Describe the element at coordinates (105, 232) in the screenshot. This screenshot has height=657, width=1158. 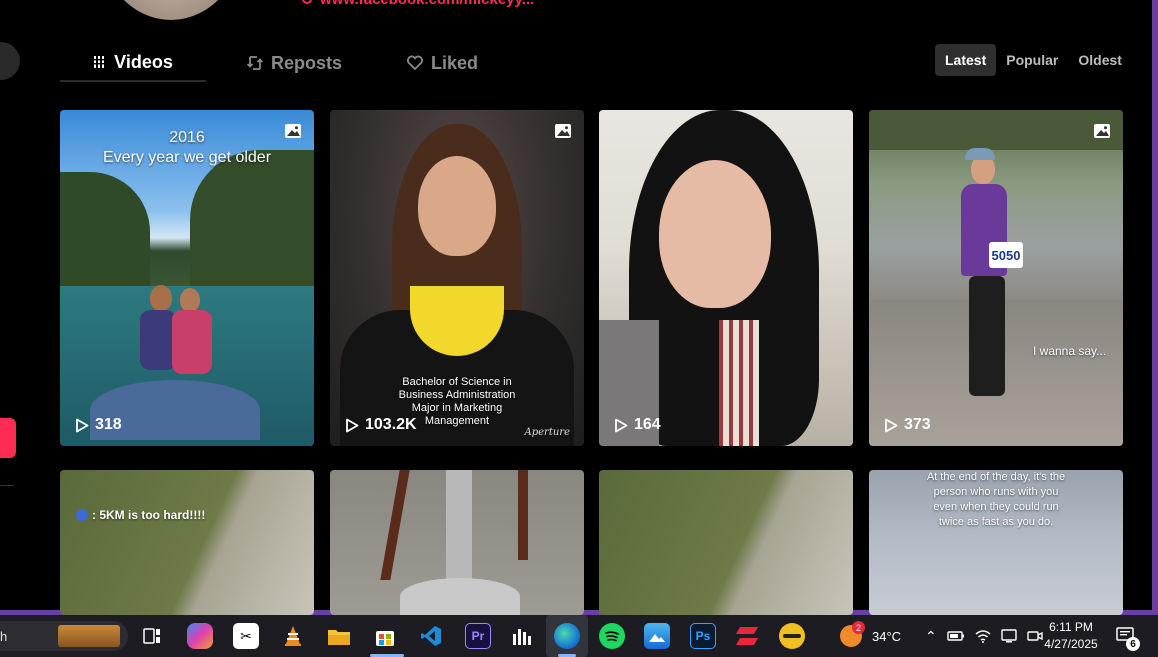
I see `cliff-left` at that location.